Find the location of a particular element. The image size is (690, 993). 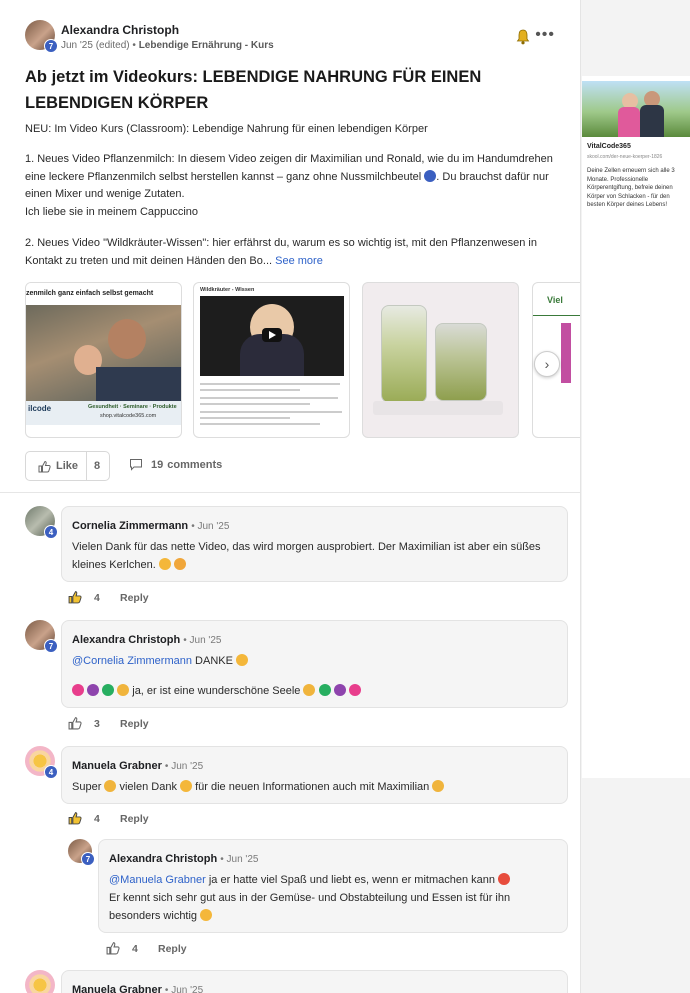

thumb-2-text-lines is located at coordinates (272, 404).